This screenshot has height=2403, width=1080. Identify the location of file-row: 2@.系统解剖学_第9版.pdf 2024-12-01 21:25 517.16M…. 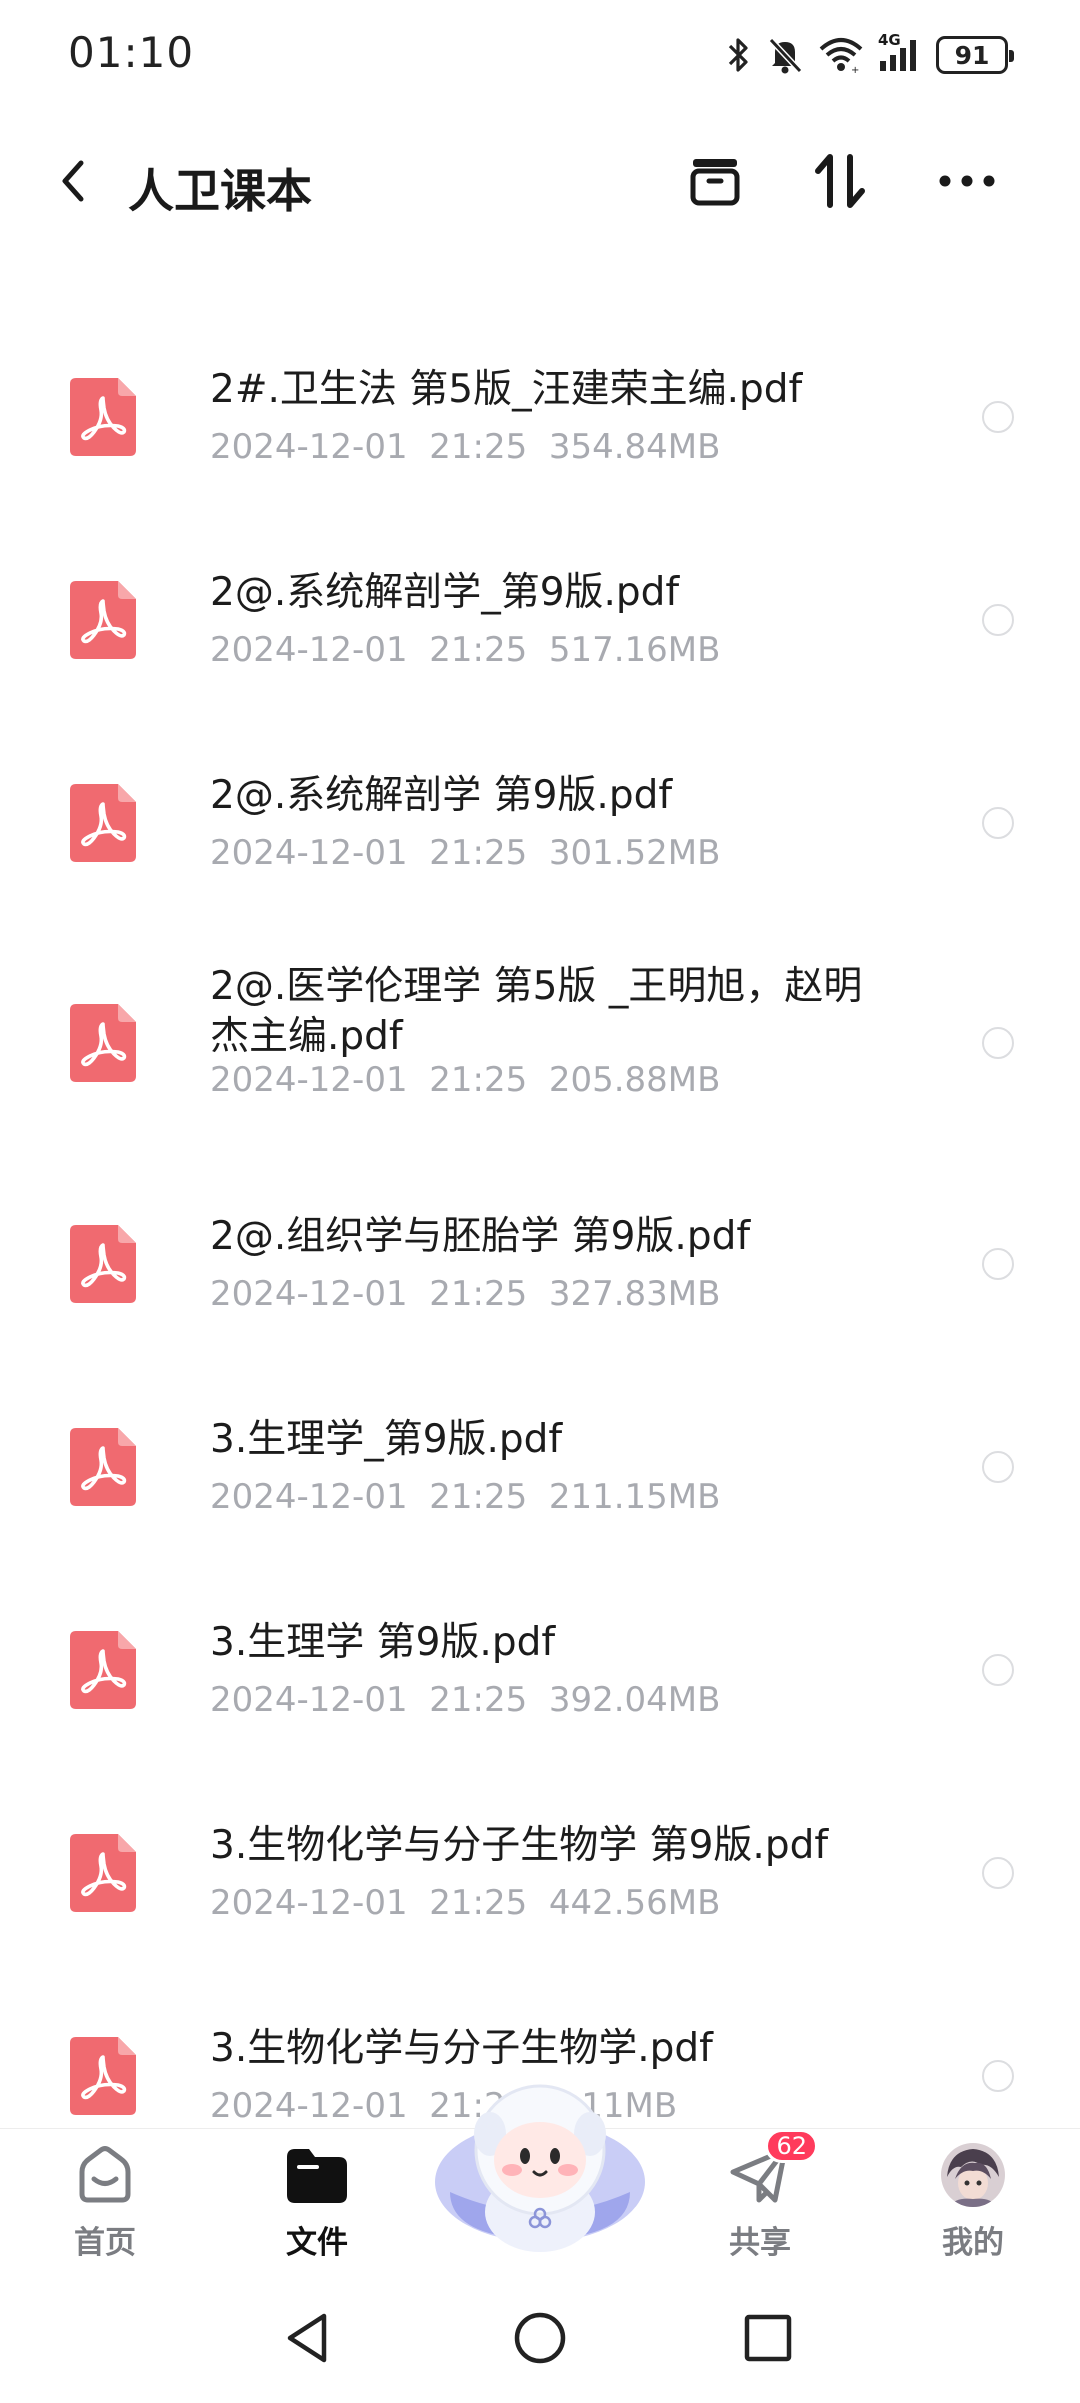
(540, 619).